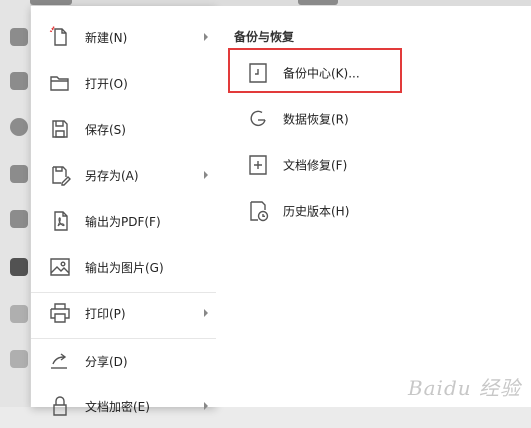 The width and height of the screenshot is (531, 428). I want to click on submenu-item-label: 数据恢复(R), so click(316, 119).